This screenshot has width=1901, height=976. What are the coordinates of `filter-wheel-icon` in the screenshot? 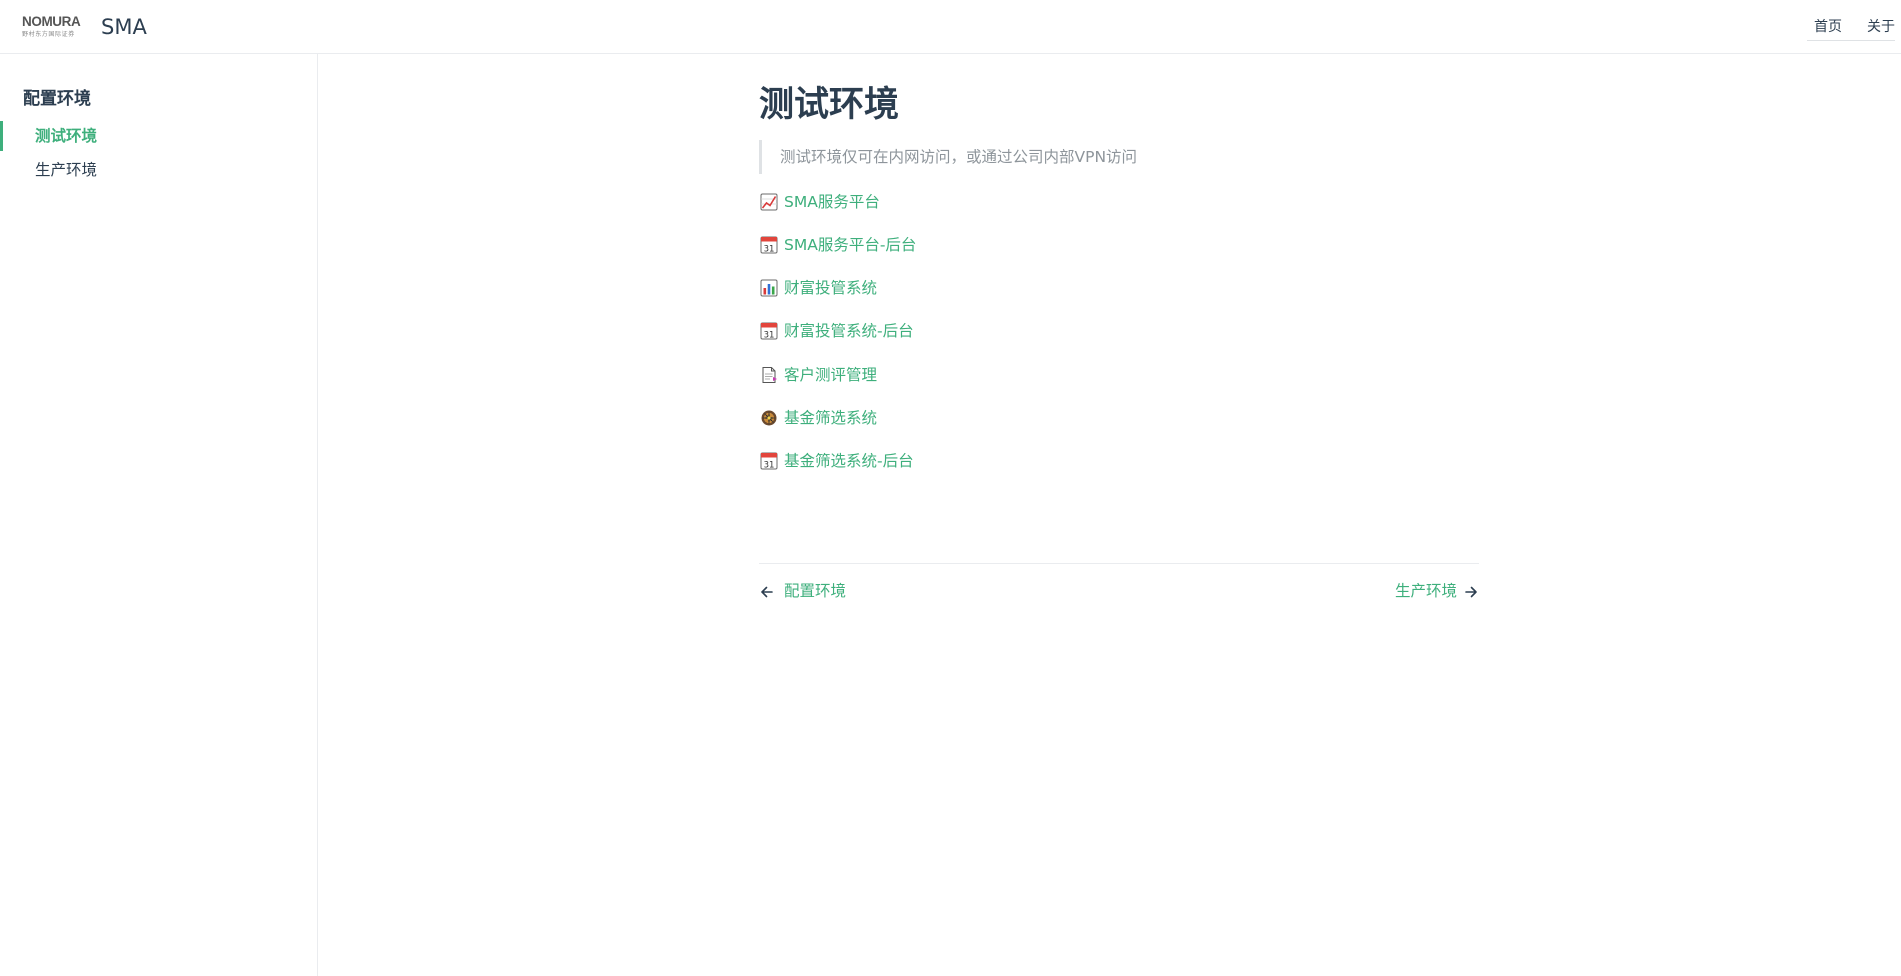 It's located at (769, 418).